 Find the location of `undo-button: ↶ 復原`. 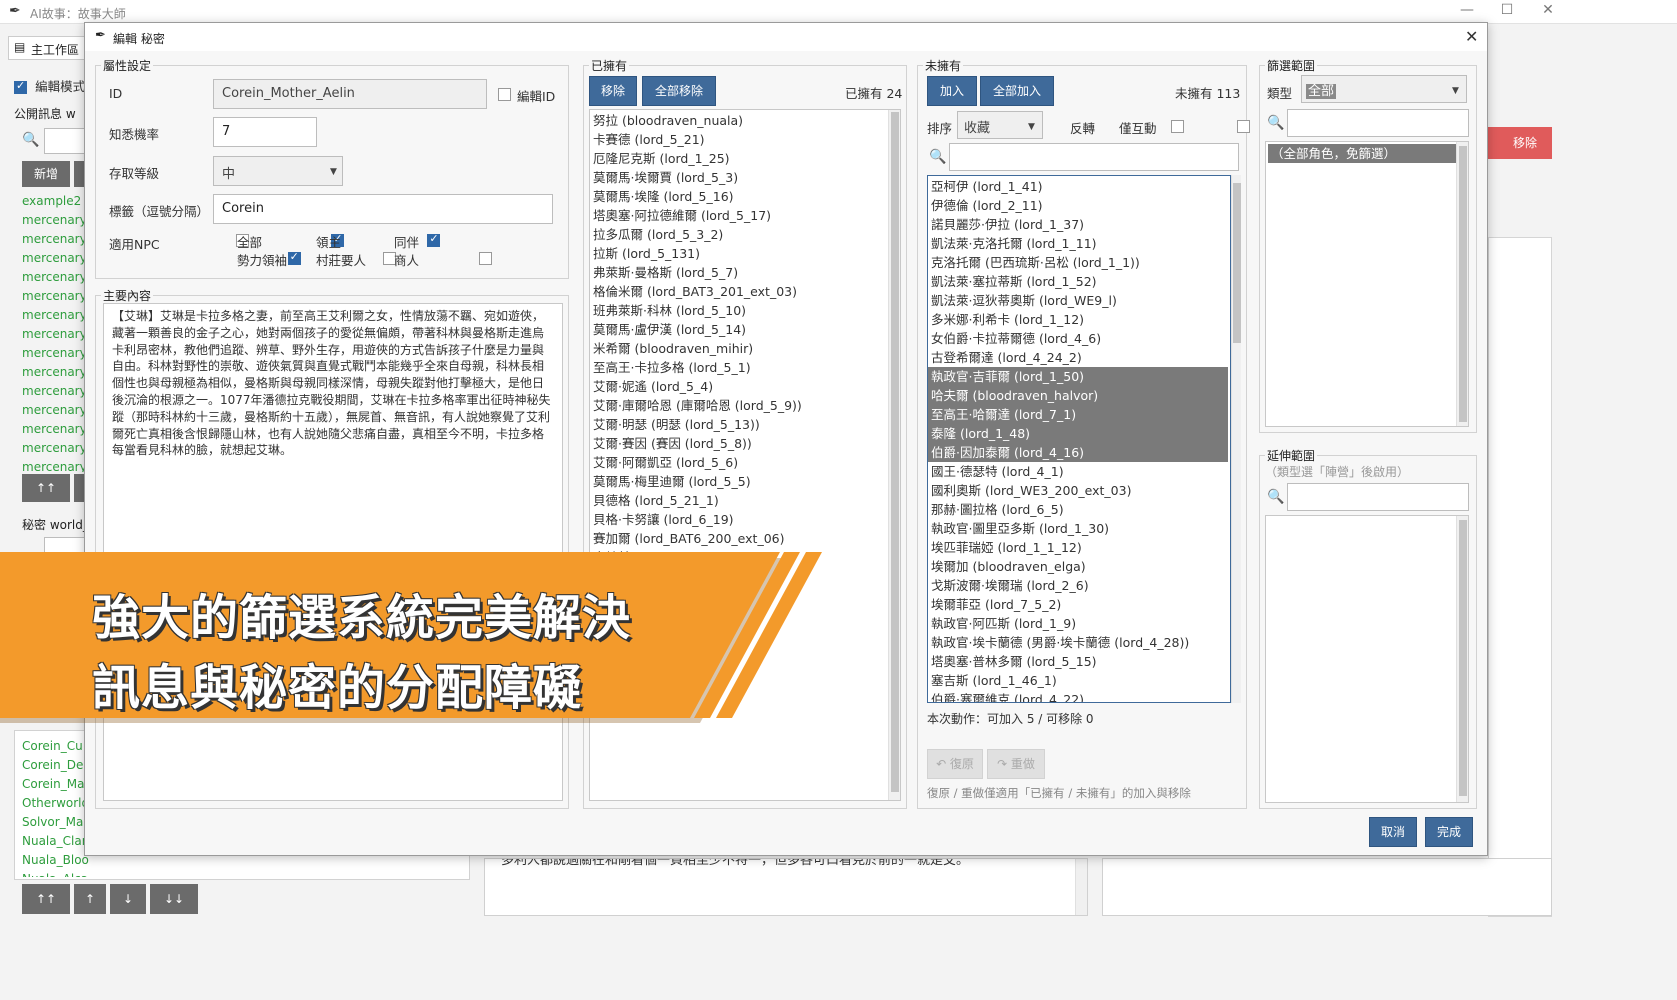

undo-button: ↶ 復原 is located at coordinates (955, 764).